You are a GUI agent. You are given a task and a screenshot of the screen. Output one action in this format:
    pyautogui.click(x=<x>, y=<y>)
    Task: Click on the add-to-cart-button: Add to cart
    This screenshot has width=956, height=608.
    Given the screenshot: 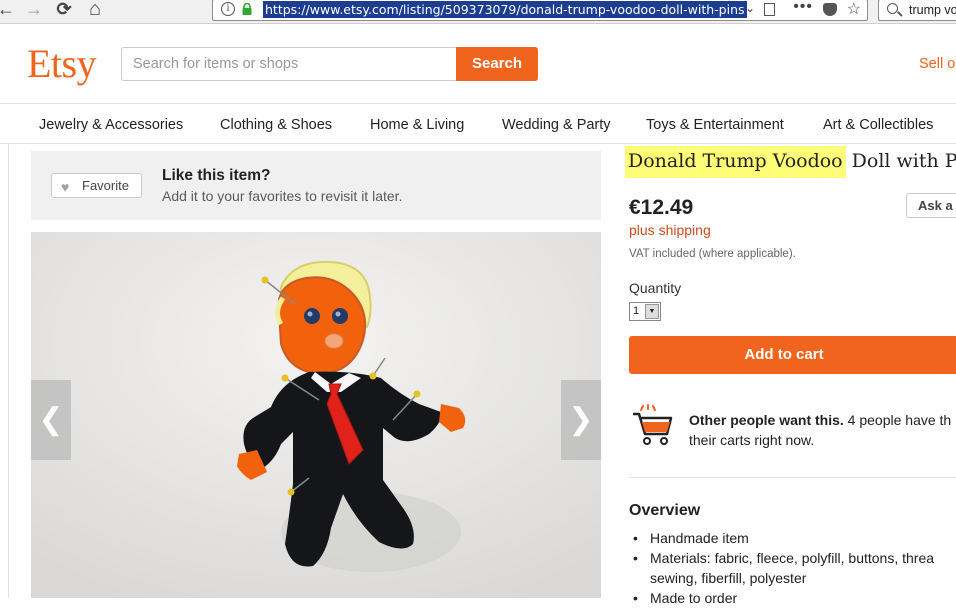 What is the action you would take?
    pyautogui.click(x=792, y=355)
    